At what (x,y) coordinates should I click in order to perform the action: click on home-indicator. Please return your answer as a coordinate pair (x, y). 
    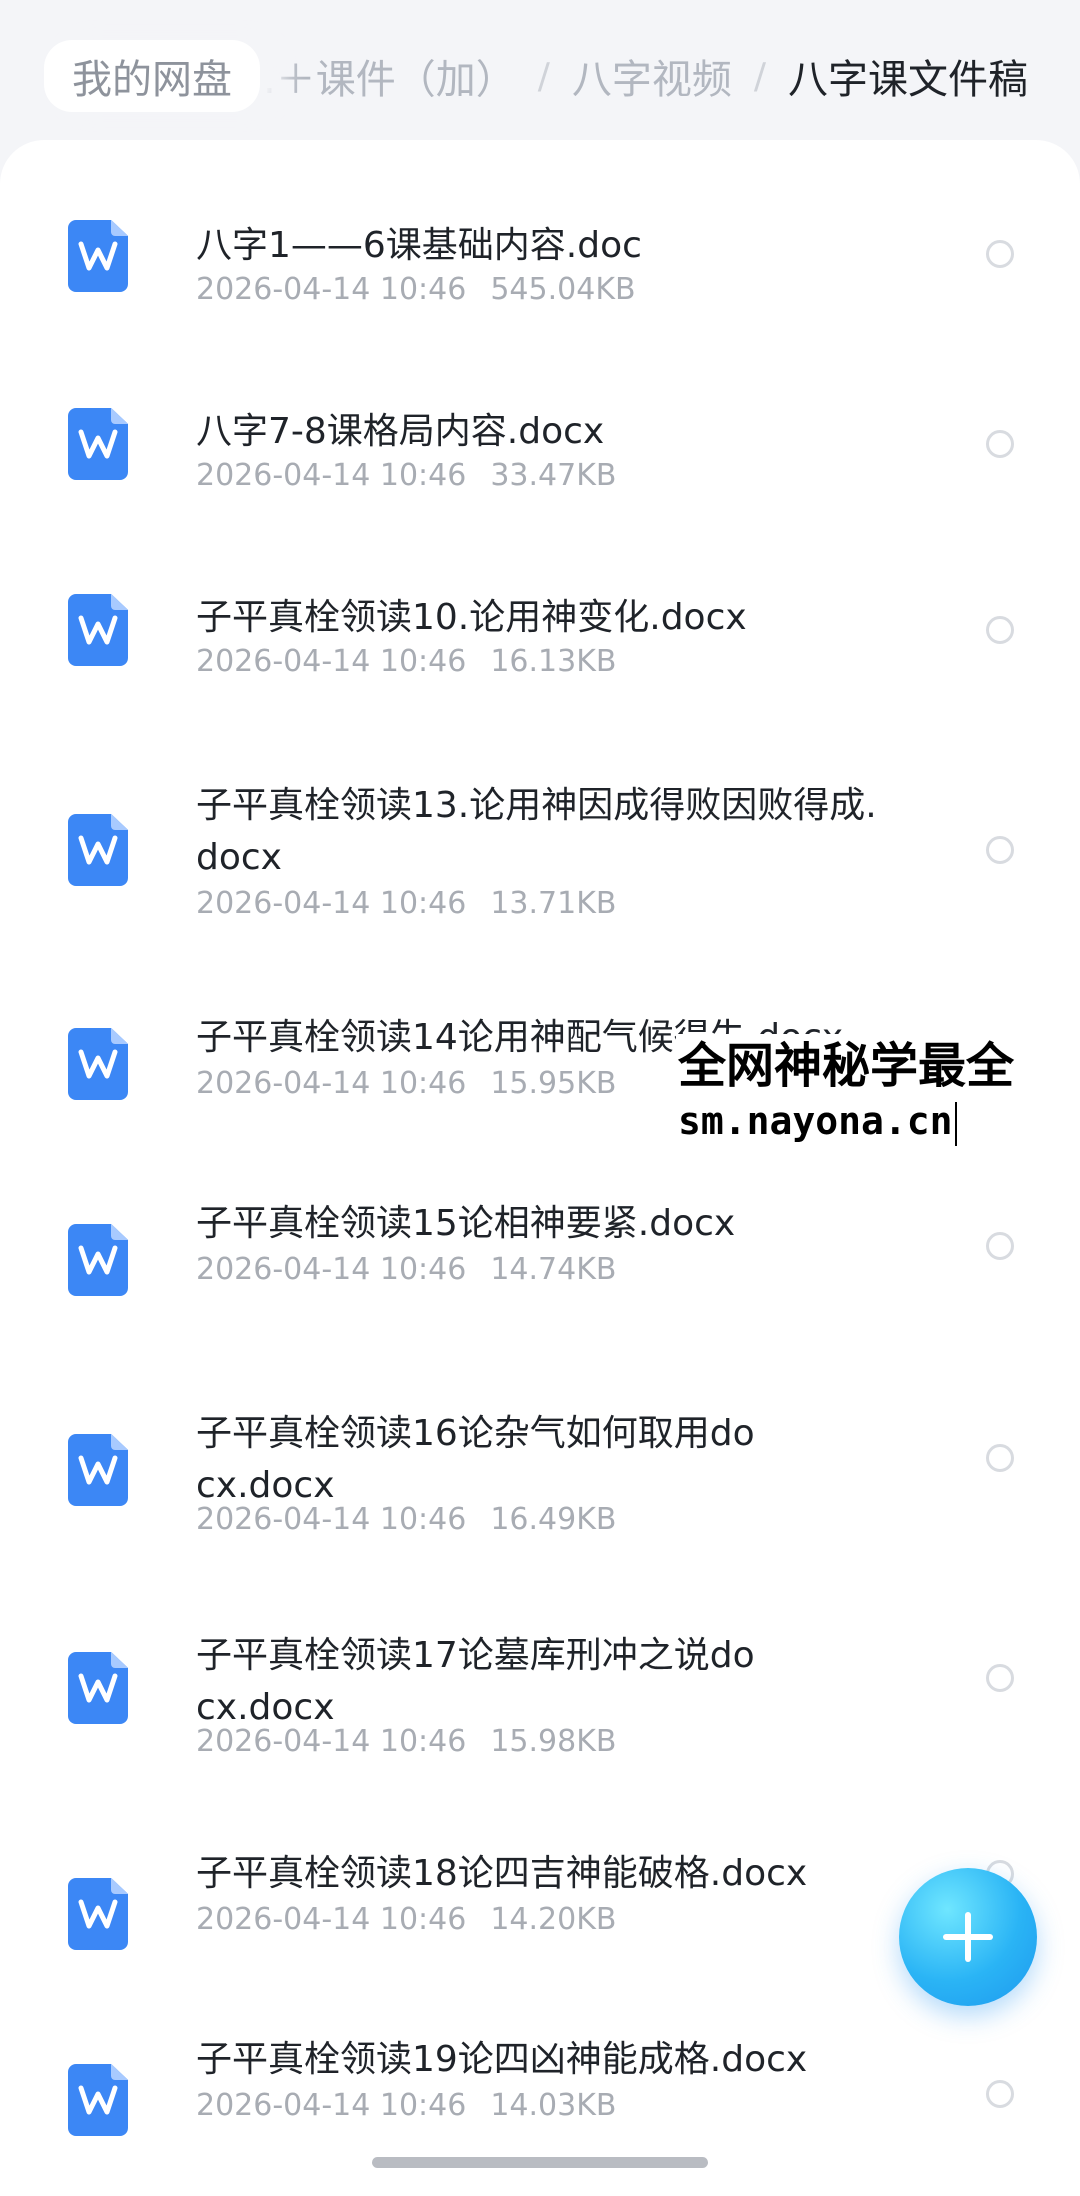
    Looking at the image, I should click on (540, 2162).